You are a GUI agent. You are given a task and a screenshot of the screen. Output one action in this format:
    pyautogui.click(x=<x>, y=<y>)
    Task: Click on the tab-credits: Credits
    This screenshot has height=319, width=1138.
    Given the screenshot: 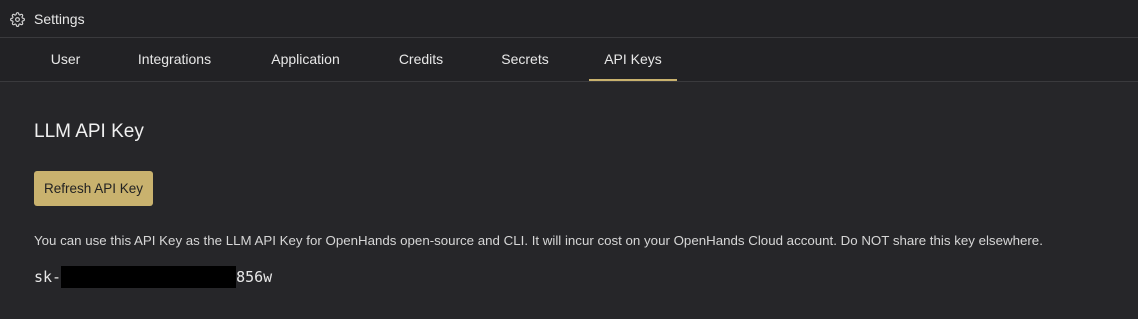 What is the action you would take?
    pyautogui.click(x=421, y=59)
    